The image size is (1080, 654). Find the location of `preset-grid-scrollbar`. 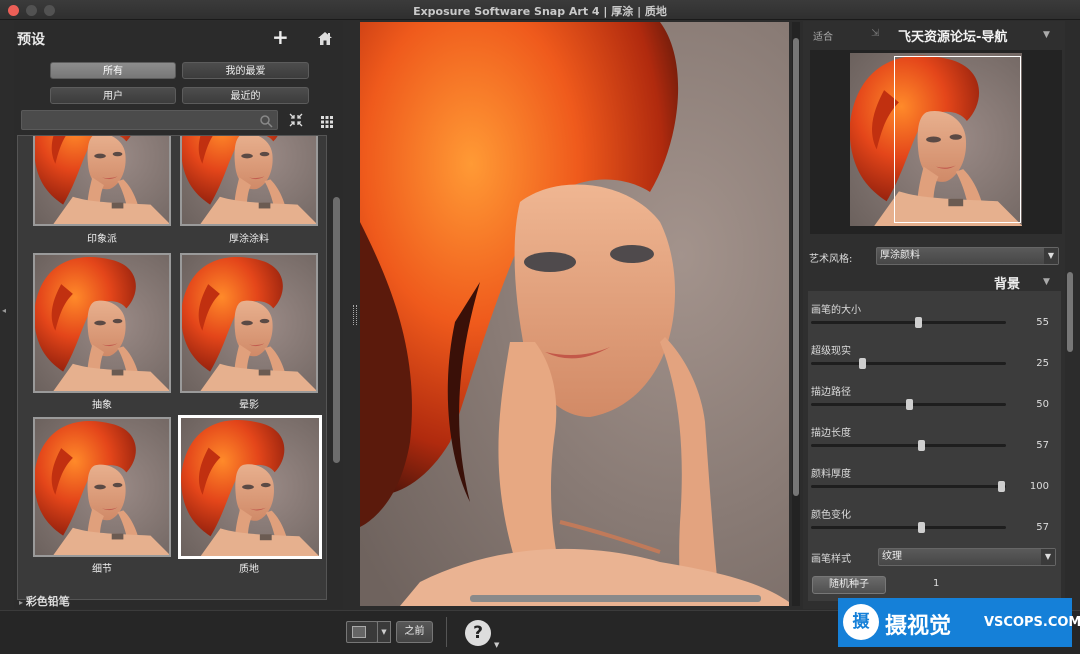

preset-grid-scrollbar is located at coordinates (336, 367).